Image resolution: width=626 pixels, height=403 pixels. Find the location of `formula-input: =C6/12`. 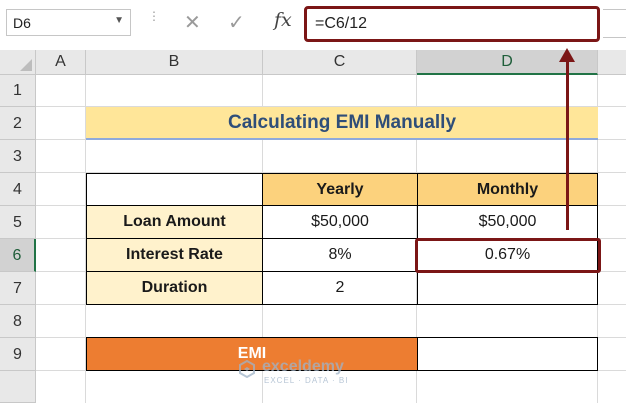

formula-input: =C6/12 is located at coordinates (452, 24).